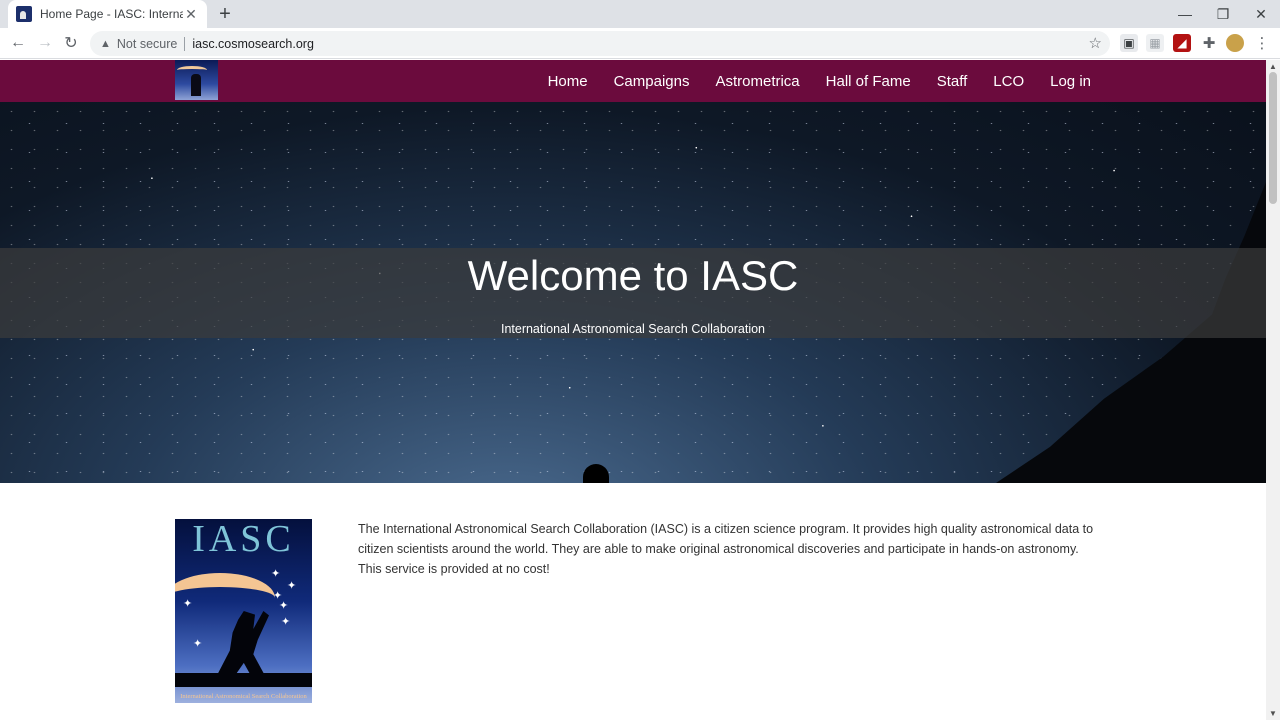  Describe the element at coordinates (196, 85) in the screenshot. I see `logo-figure-shape` at that location.